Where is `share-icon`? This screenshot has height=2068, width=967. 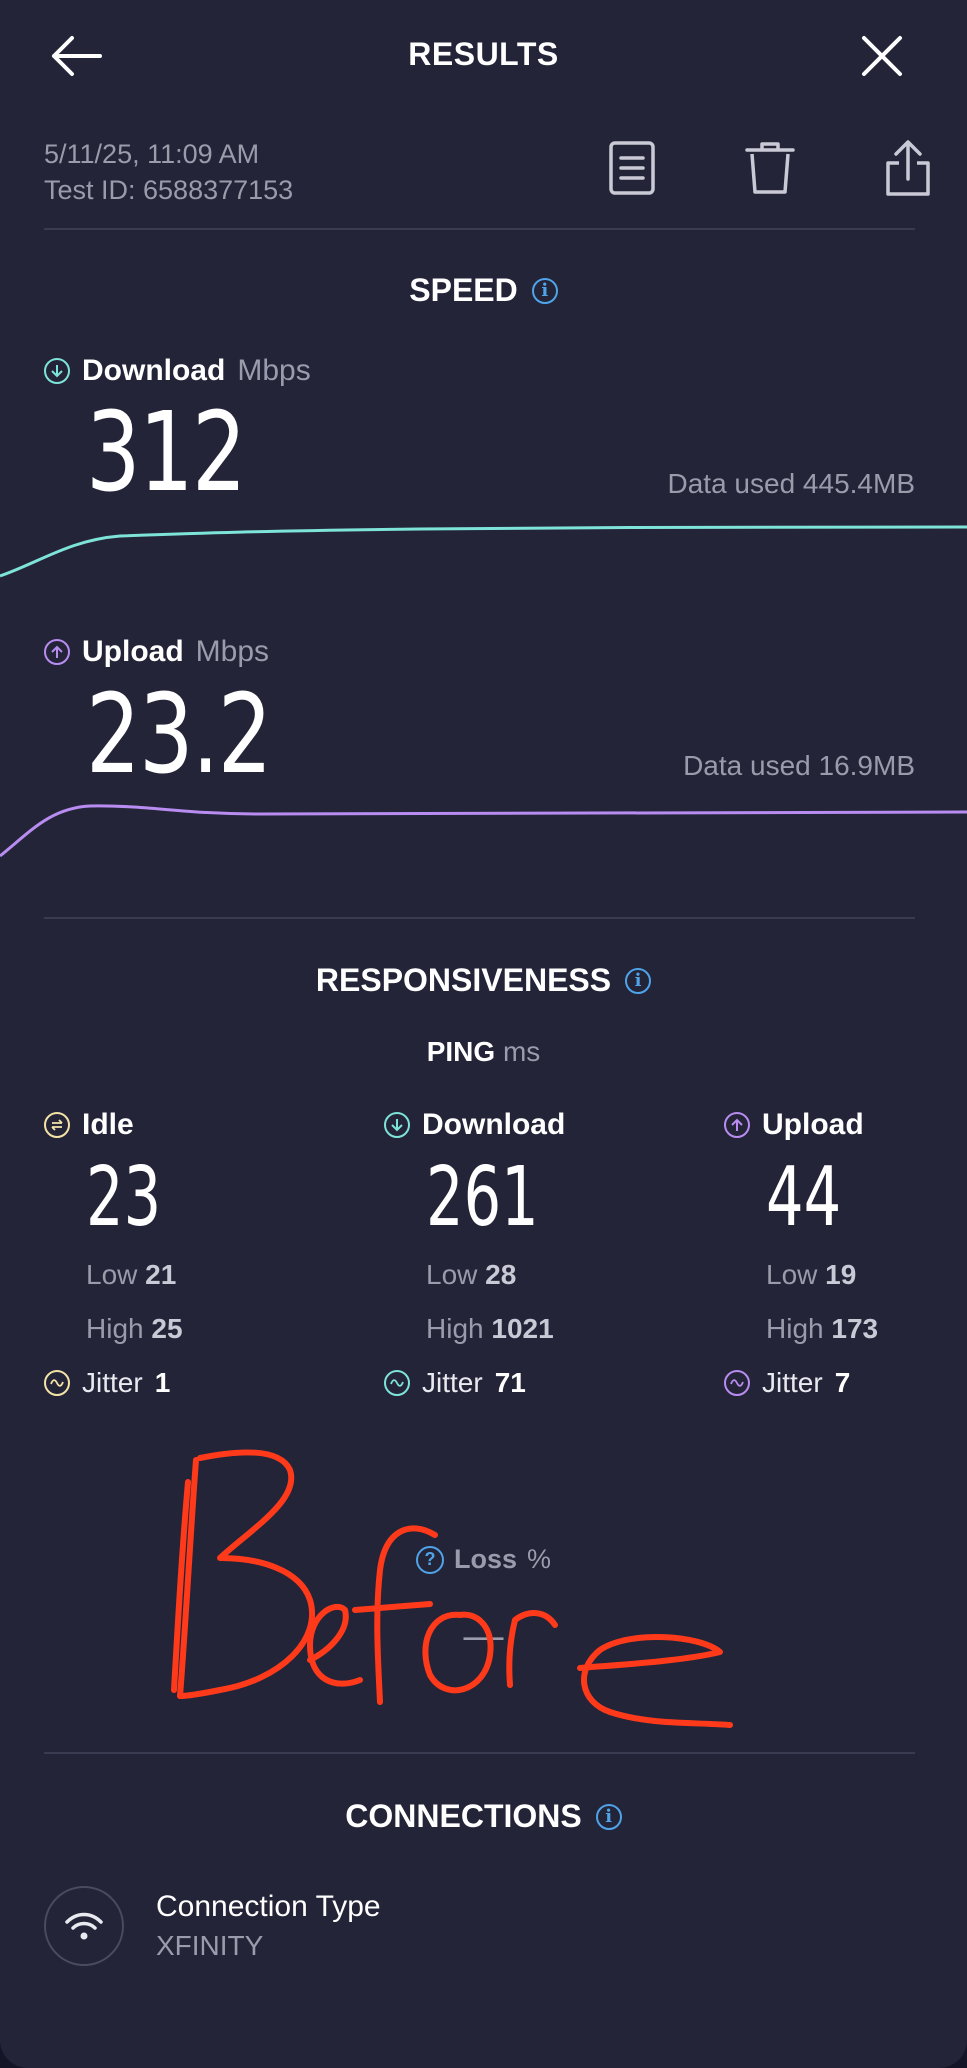
share-icon is located at coordinates (908, 168).